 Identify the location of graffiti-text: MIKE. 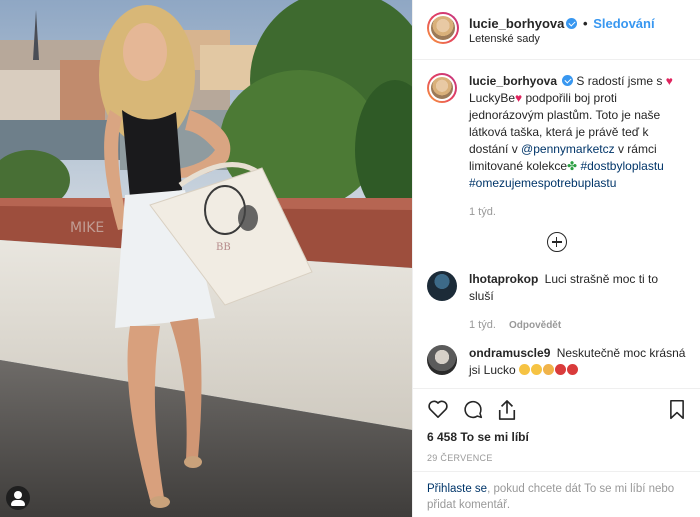
(87, 228).